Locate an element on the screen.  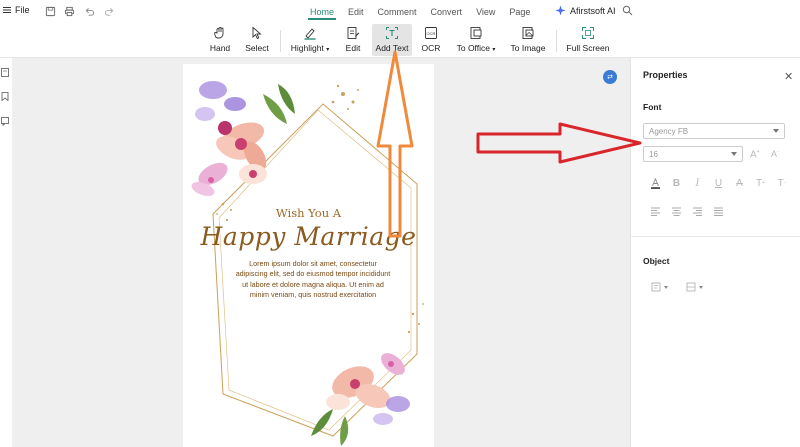
text-style-row: B I U A T + T- is located at coordinates (718, 183).